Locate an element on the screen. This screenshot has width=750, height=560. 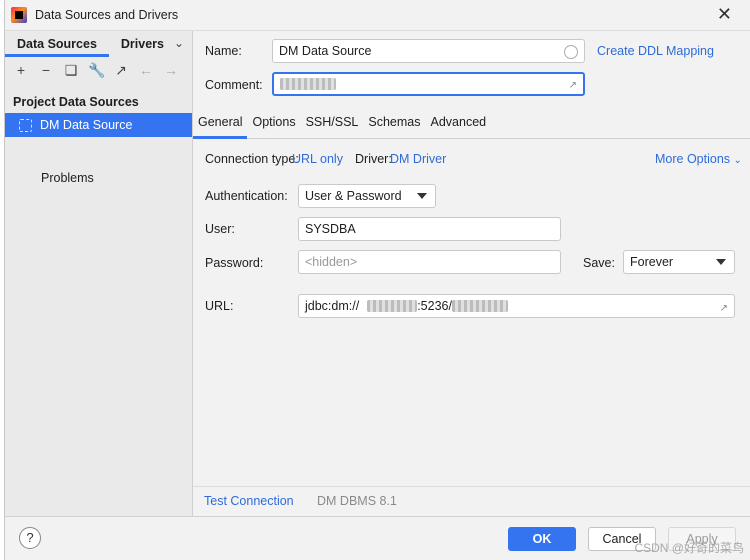
redacted-database is located at coordinates (479, 306).